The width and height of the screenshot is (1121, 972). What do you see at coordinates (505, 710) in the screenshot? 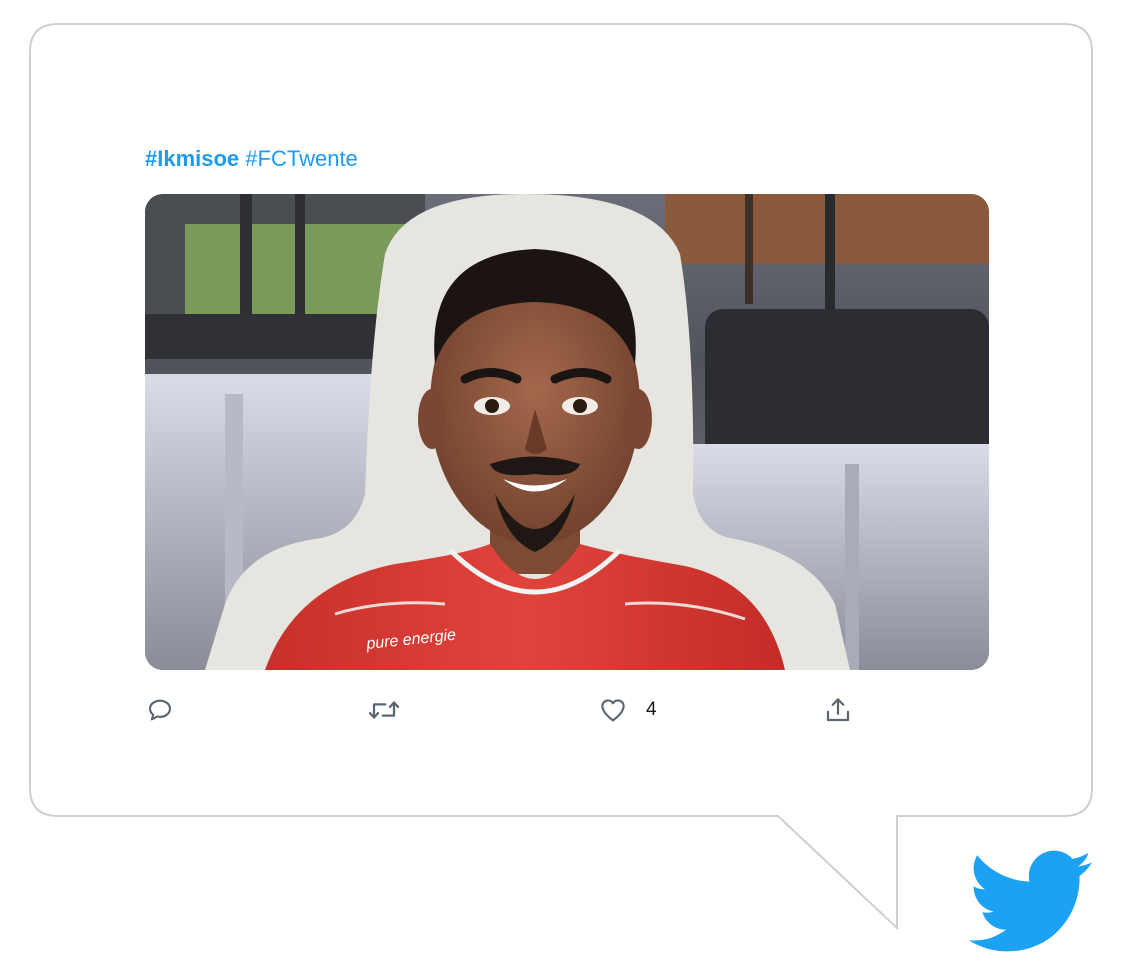
I see `tweet-action-bar: 4` at bounding box center [505, 710].